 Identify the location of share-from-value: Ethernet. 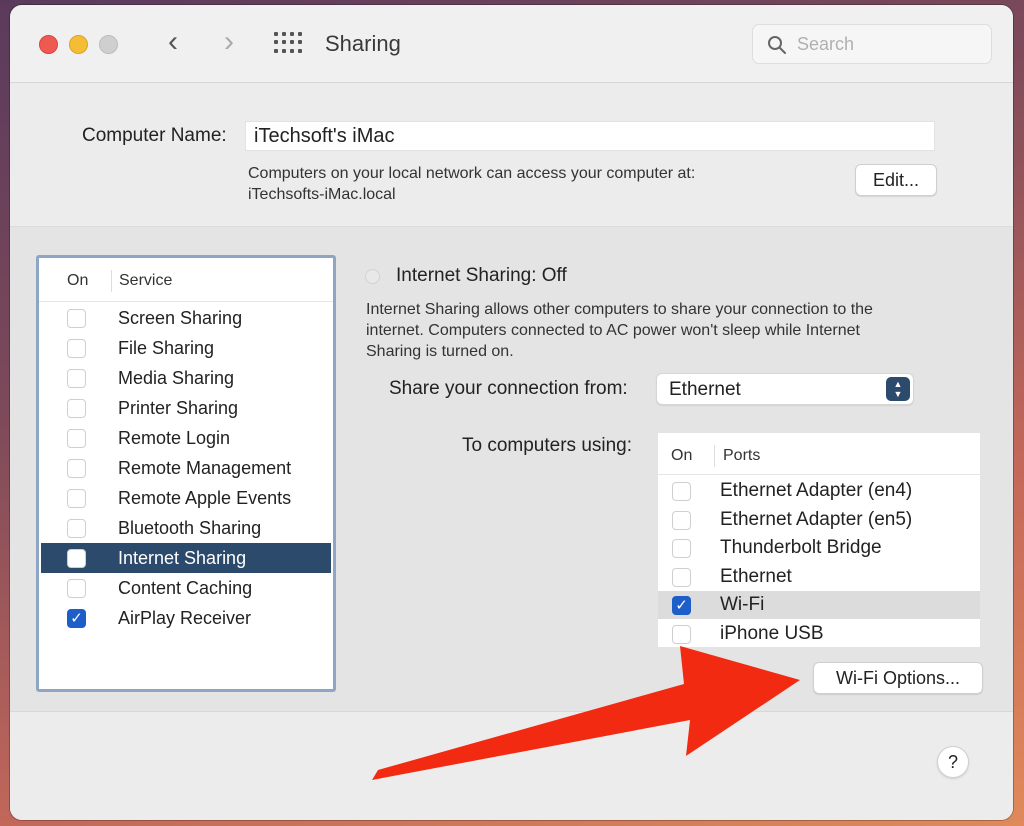
(705, 389).